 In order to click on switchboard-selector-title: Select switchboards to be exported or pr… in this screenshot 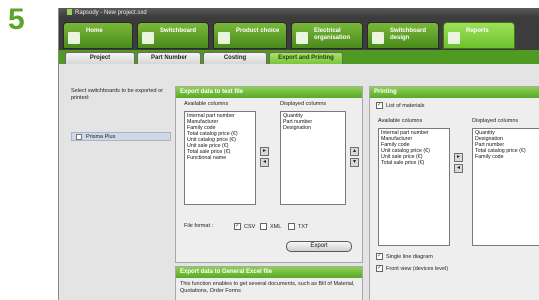, I will do `click(117, 94)`.